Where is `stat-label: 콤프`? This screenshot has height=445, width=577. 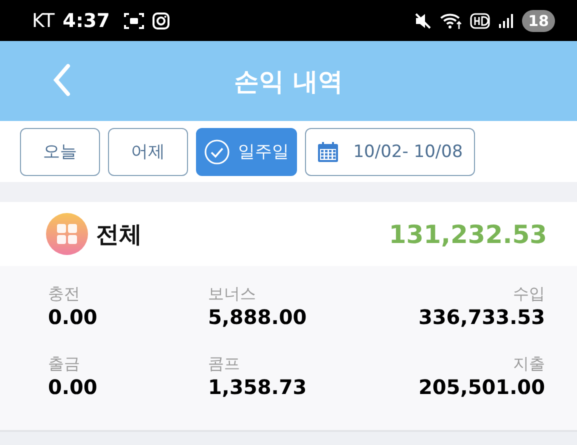
stat-label: 콤프 is located at coordinates (224, 364).